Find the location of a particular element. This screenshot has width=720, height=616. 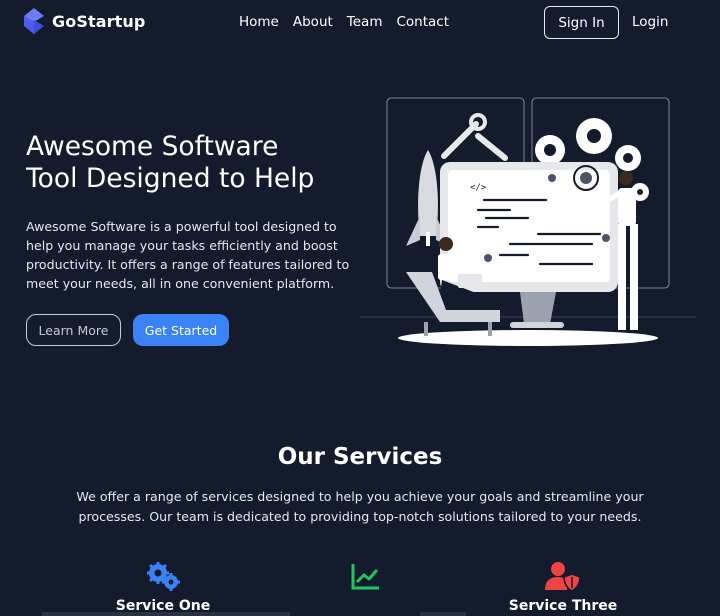

service-card-three: Service Three is located at coordinates (563, 587).